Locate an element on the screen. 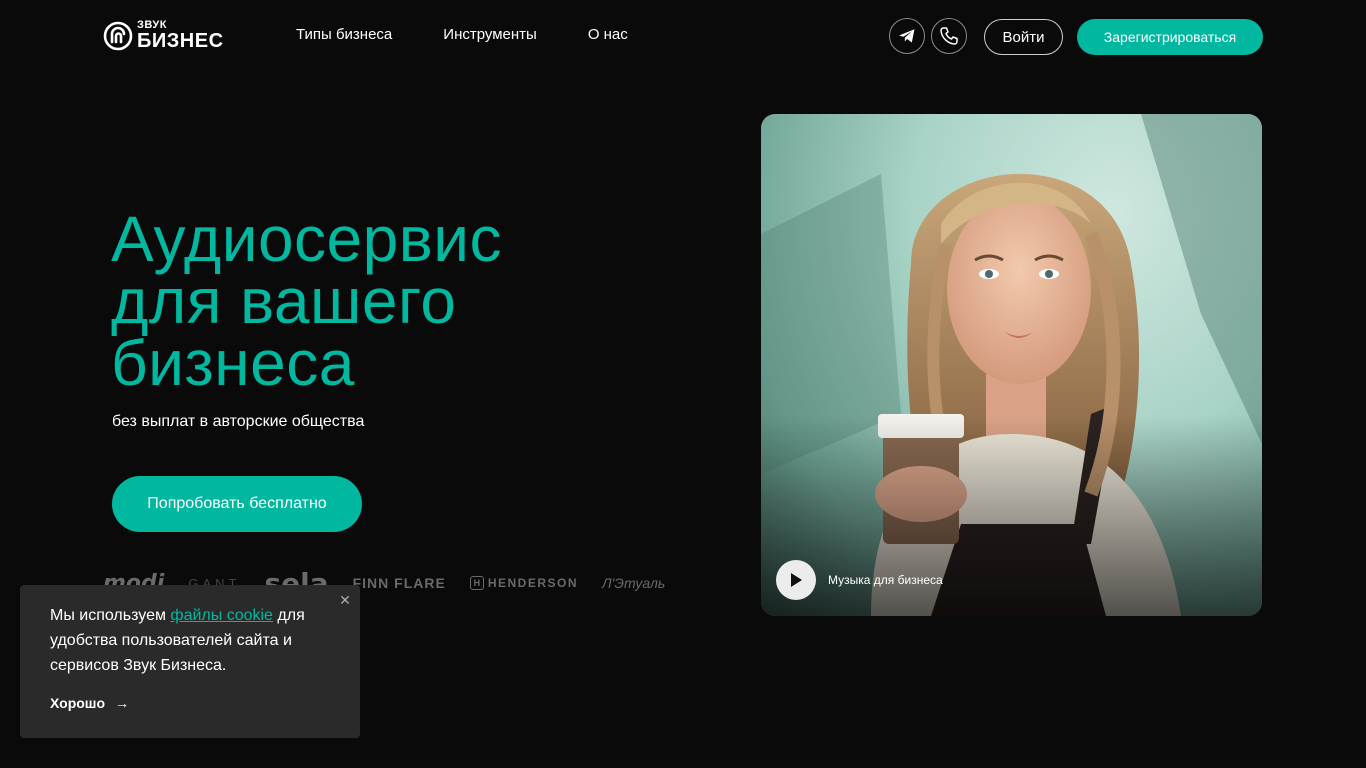 This screenshot has height=768, width=1366. nav-item-business-types: Типы бизнеса is located at coordinates (344, 34).